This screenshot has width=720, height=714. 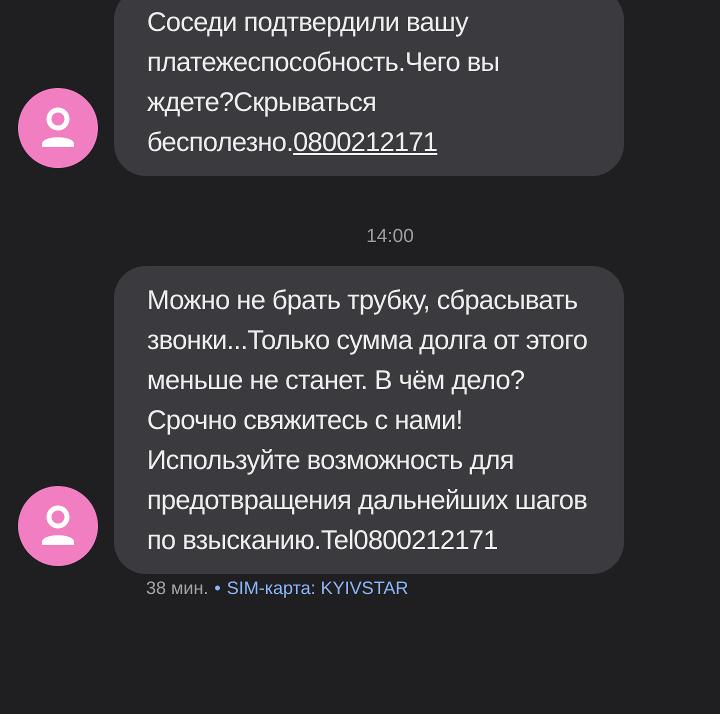 What do you see at coordinates (177, 588) in the screenshot?
I see `message-time: 38 мин.` at bounding box center [177, 588].